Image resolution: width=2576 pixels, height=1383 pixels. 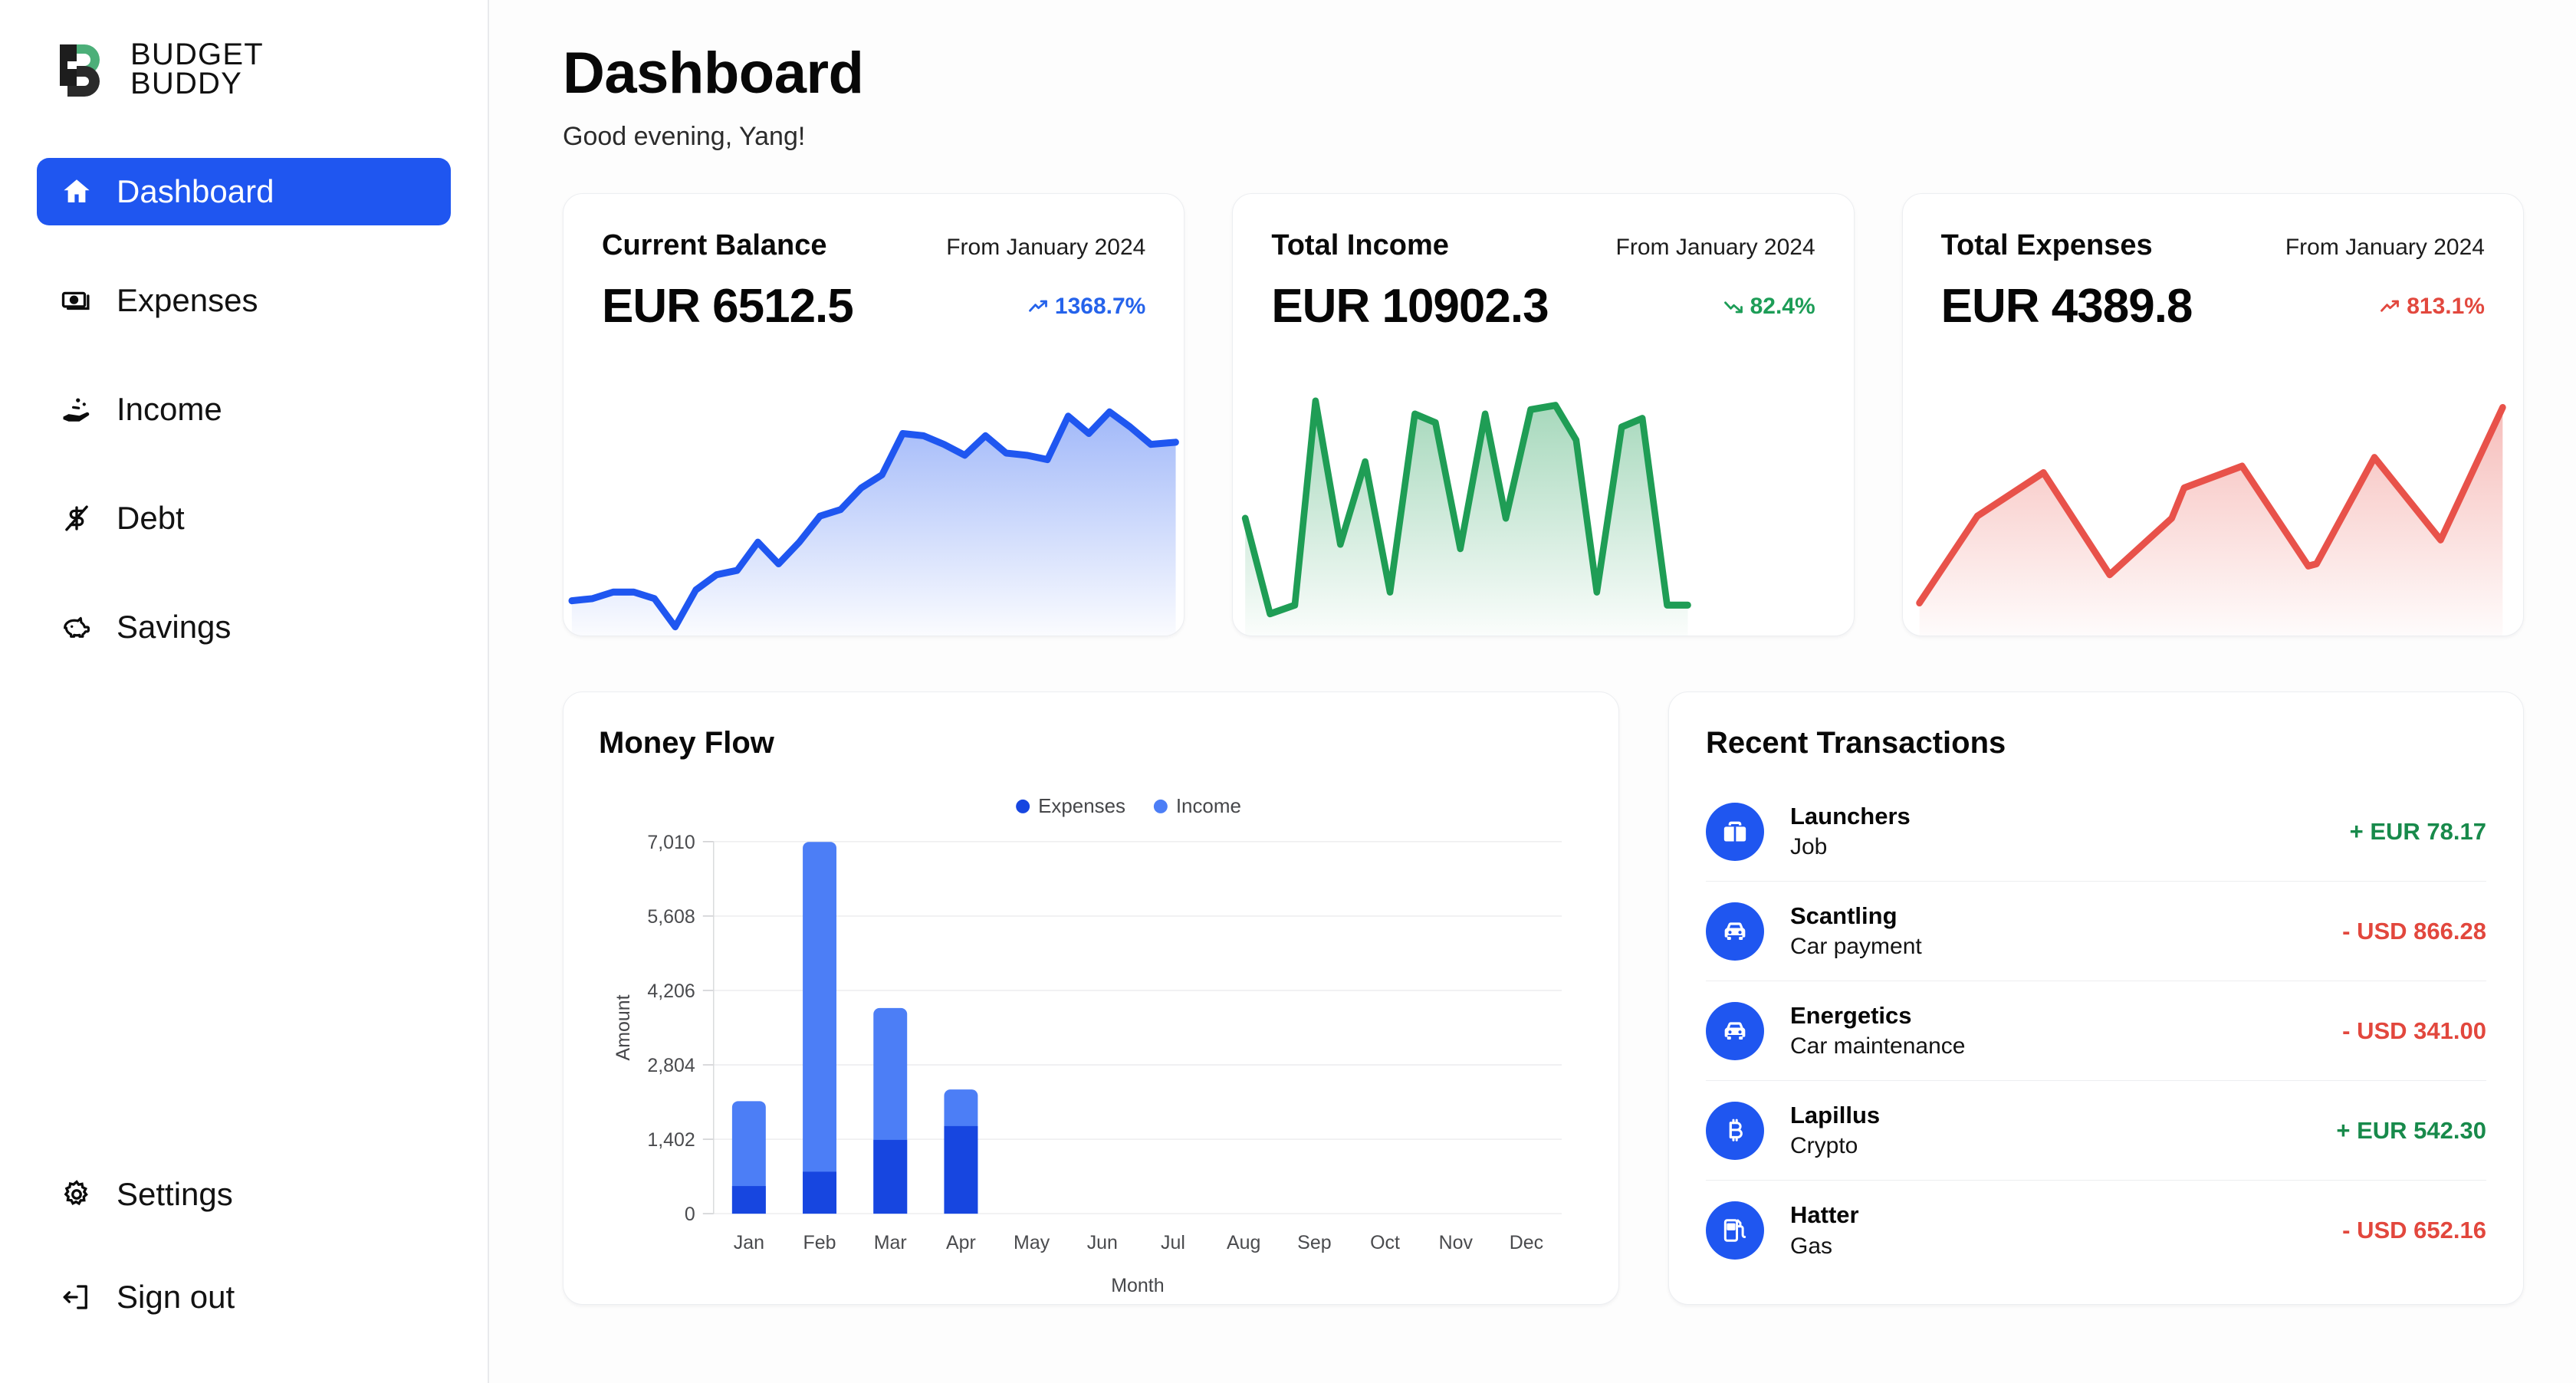 I want to click on stat-label: Total Income, so click(x=1360, y=245).